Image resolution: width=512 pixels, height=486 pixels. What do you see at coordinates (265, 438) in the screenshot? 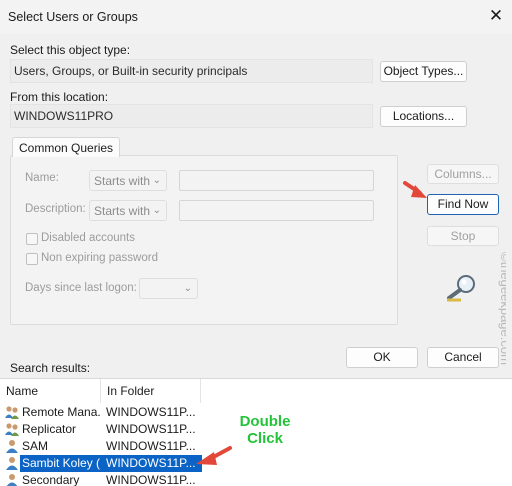
I see `annotation-line-2: Click` at bounding box center [265, 438].